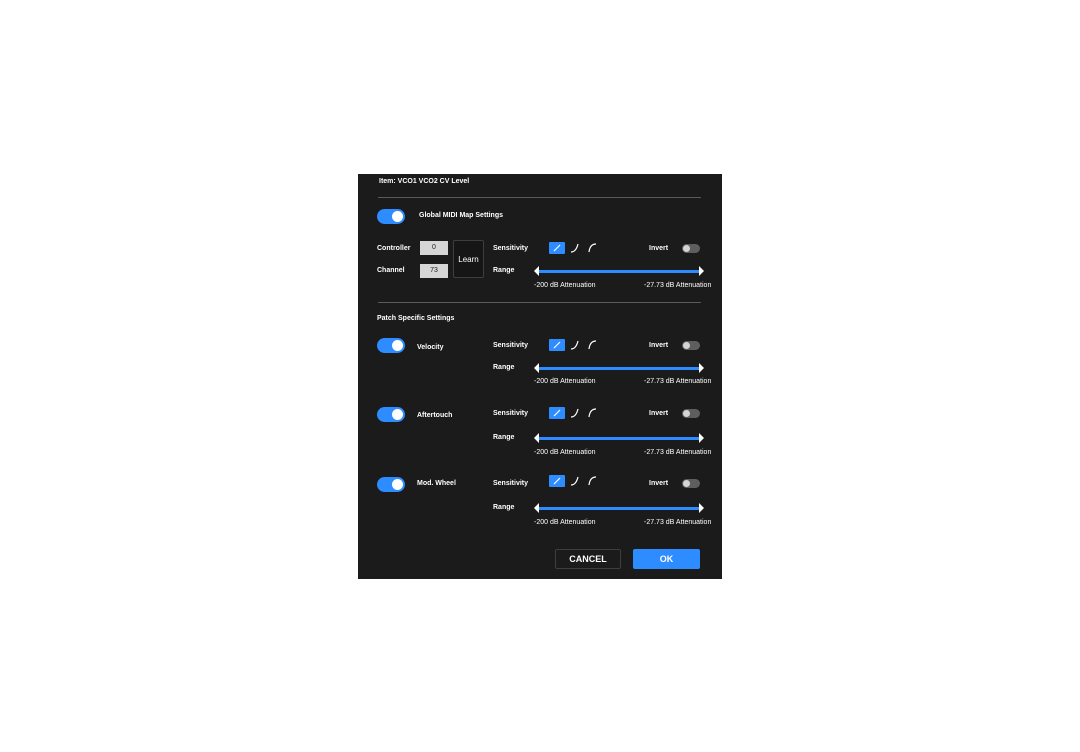 Image resolution: width=1080 pixels, height=752 pixels. Describe the element at coordinates (434, 248) in the screenshot. I see `controller-field: 0` at that location.